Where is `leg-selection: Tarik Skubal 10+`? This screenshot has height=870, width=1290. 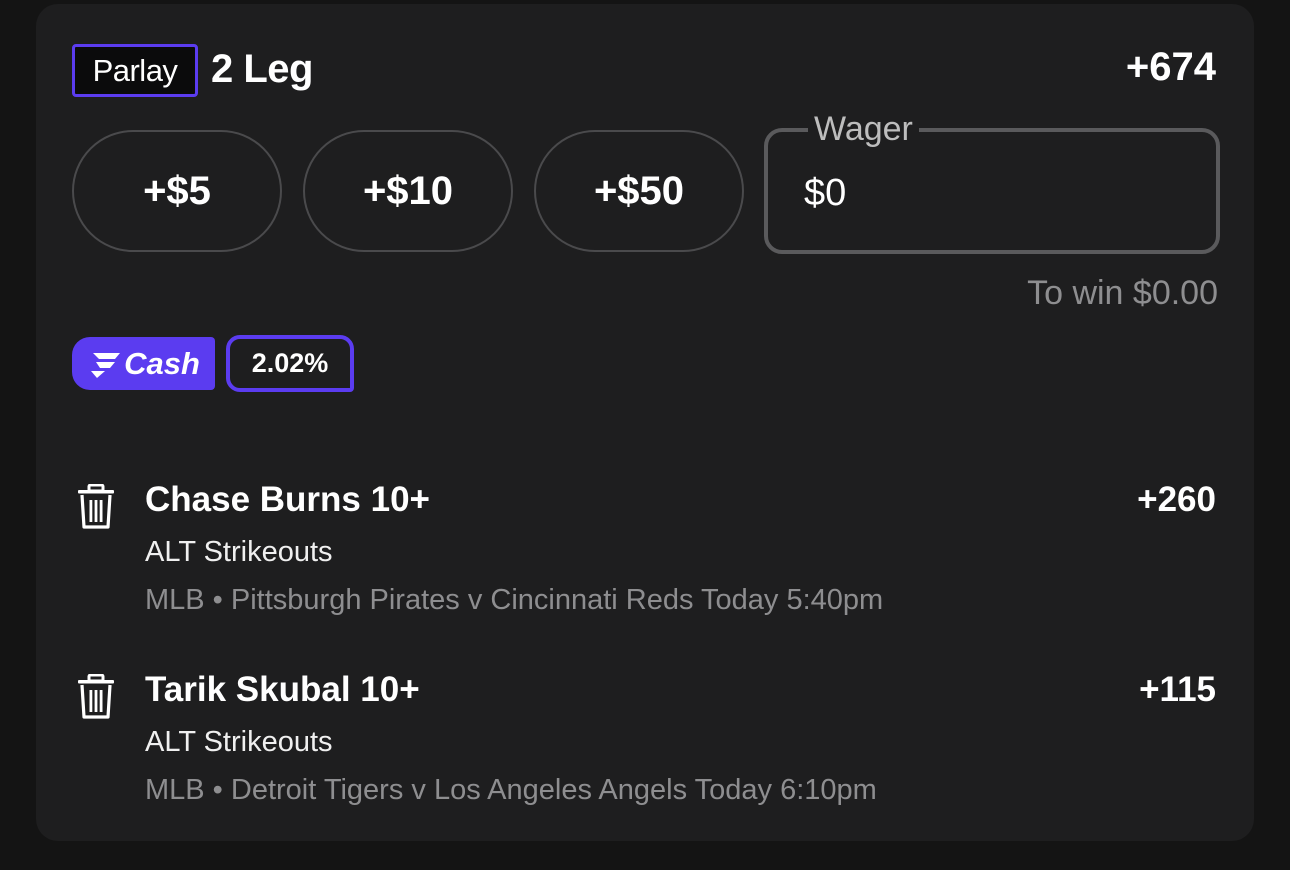 leg-selection: Tarik Skubal 10+ is located at coordinates (282, 689).